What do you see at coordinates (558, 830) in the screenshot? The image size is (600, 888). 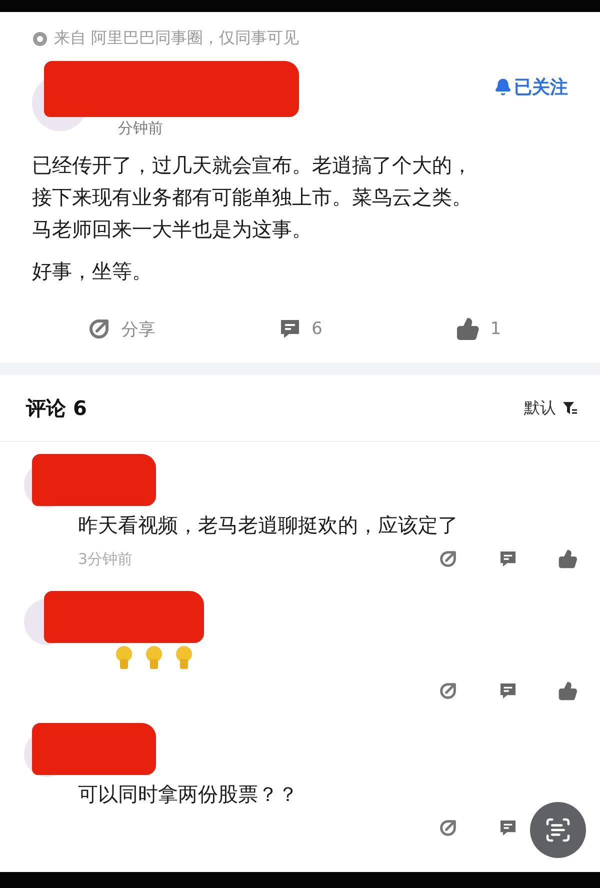 I see `scan-icon` at bounding box center [558, 830].